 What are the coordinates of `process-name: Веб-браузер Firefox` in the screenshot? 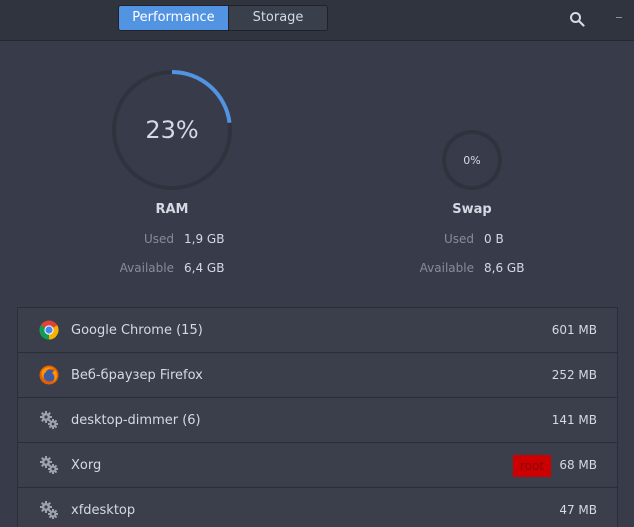 It's located at (137, 375).